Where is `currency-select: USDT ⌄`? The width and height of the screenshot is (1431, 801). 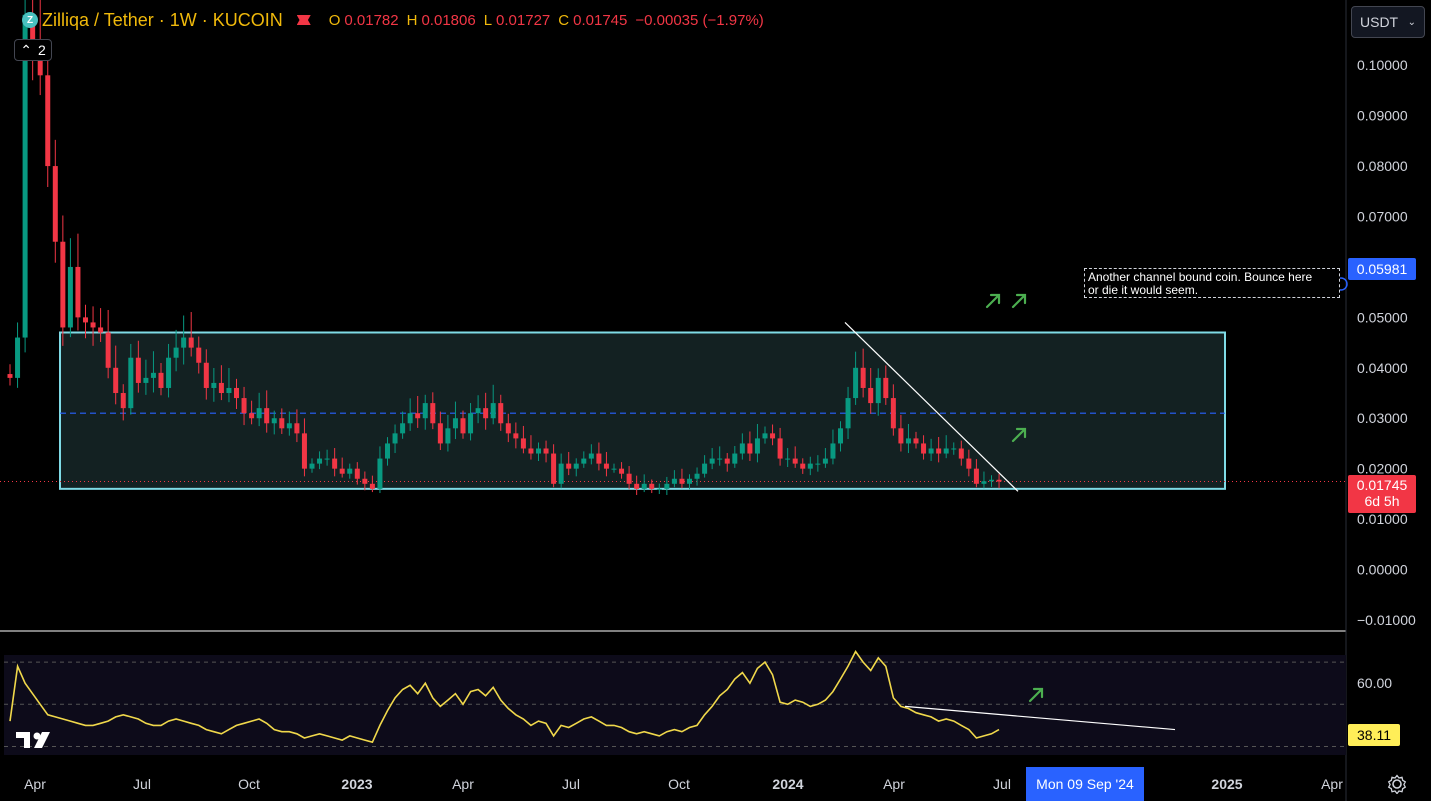
currency-select: USDT ⌄ is located at coordinates (1388, 22).